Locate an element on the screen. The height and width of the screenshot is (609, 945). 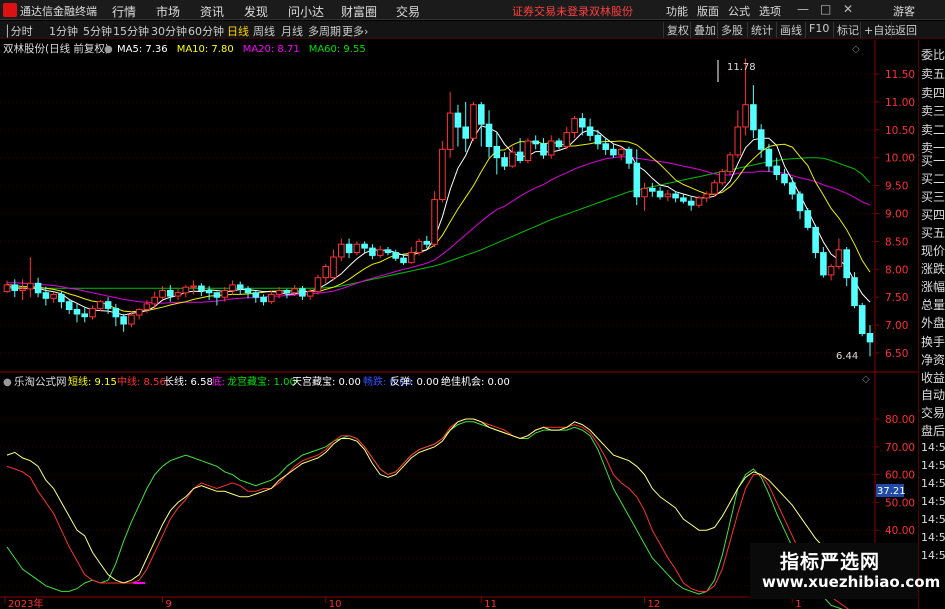
side-panel-item: 委比 is located at coordinates (933, 54).